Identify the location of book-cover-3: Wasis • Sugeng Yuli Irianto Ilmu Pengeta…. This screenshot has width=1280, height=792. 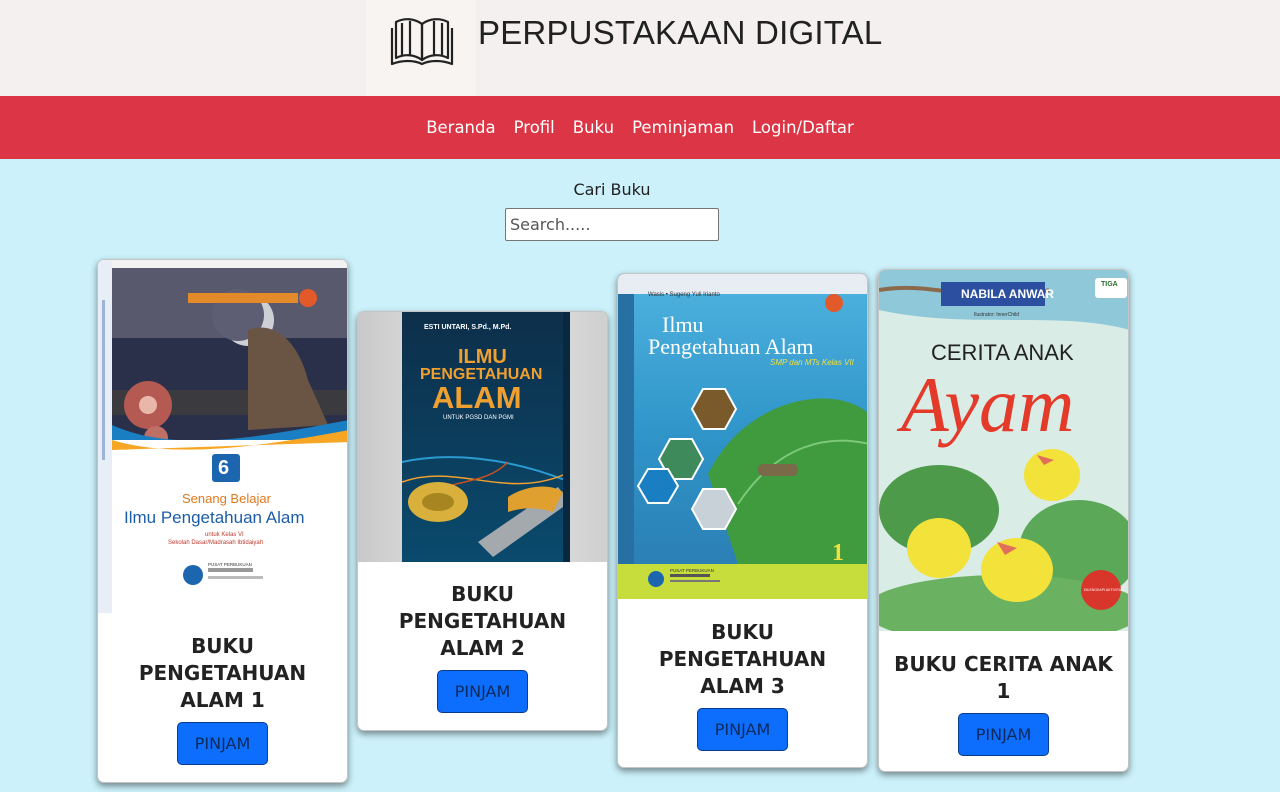
(742, 436).